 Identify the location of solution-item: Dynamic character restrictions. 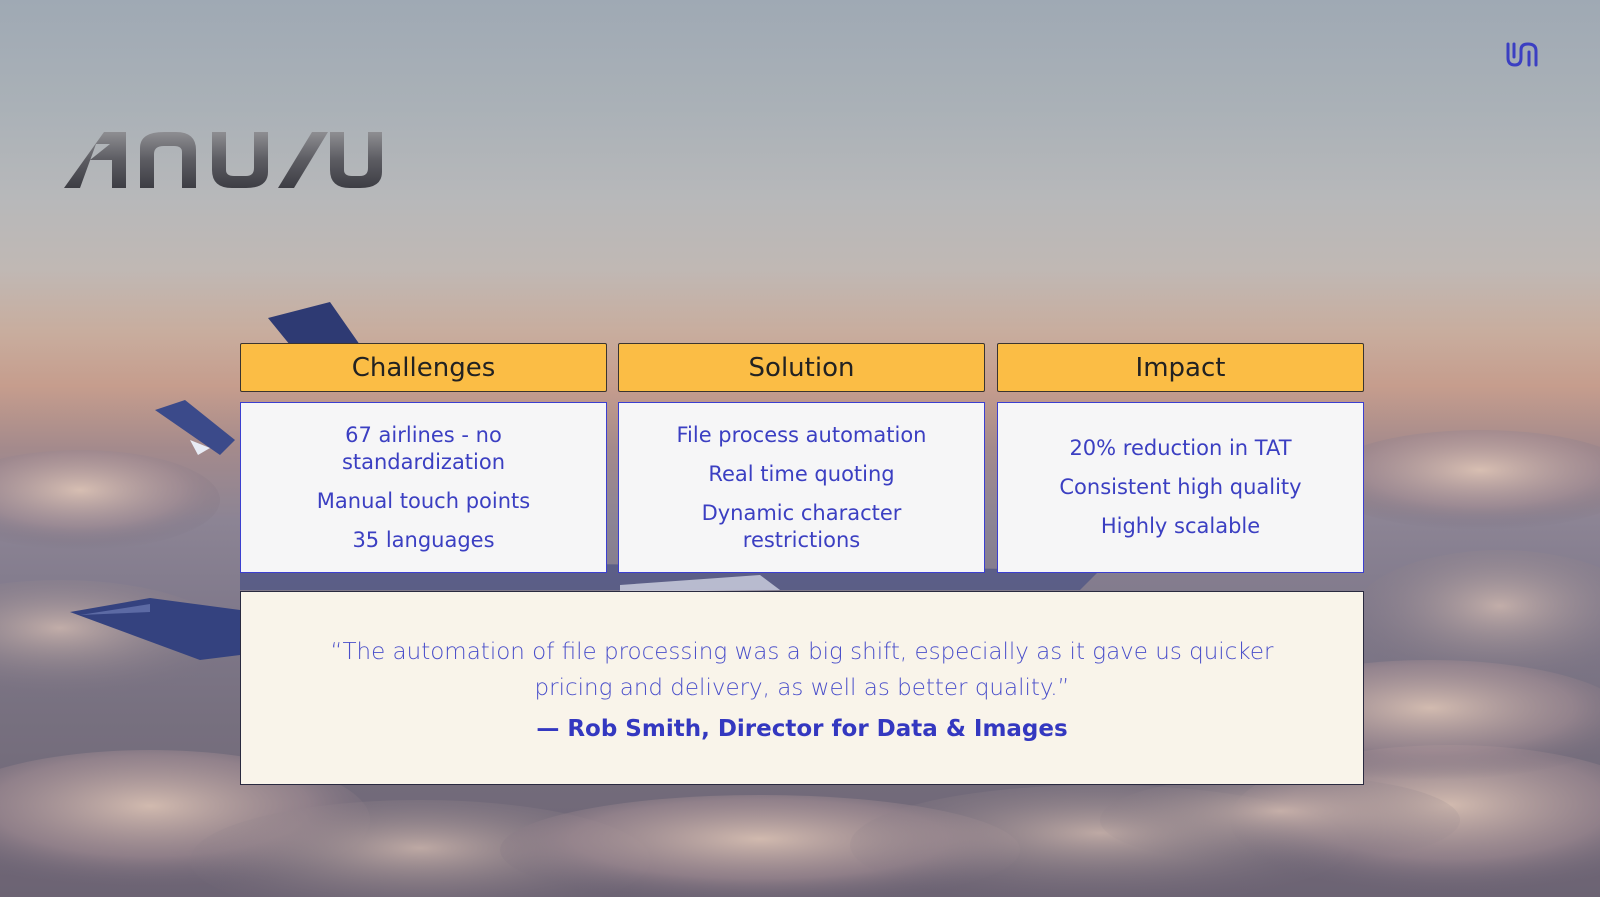
(801, 526).